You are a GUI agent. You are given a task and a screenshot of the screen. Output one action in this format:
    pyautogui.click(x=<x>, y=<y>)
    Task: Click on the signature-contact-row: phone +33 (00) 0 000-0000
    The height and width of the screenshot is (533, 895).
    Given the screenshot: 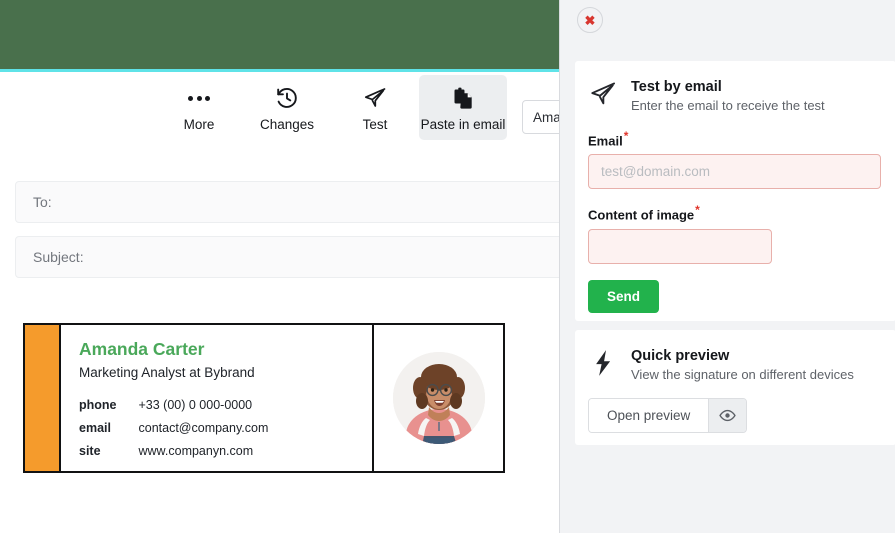 What is the action you would take?
    pyautogui.click(x=173, y=404)
    